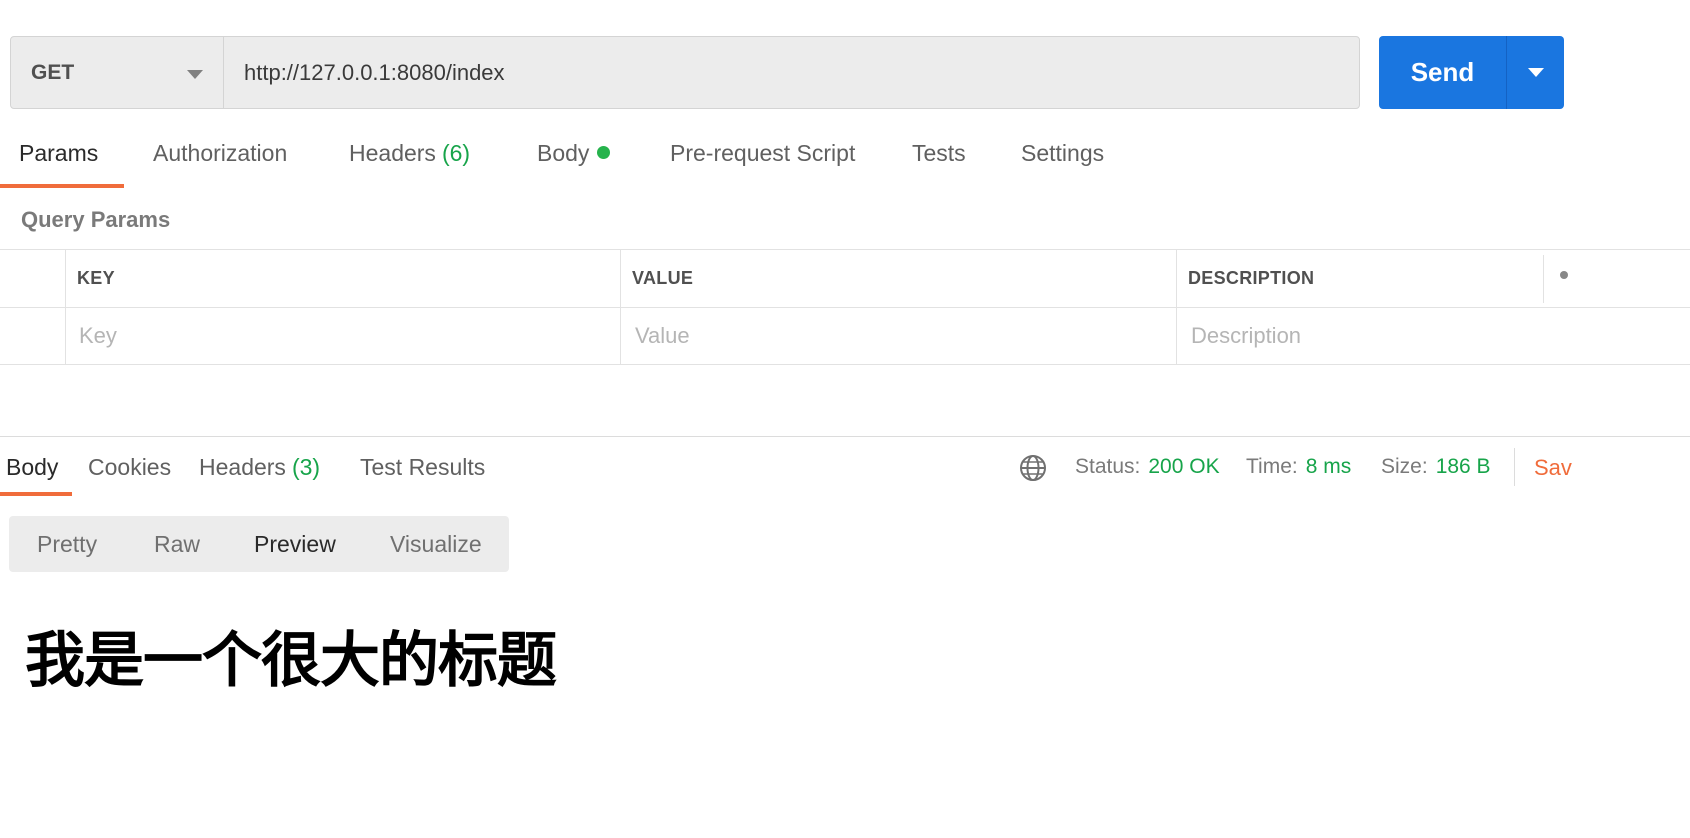 Image resolution: width=1690 pixels, height=838 pixels. What do you see at coordinates (306, 467) in the screenshot?
I see `response-headers-count: (3)` at bounding box center [306, 467].